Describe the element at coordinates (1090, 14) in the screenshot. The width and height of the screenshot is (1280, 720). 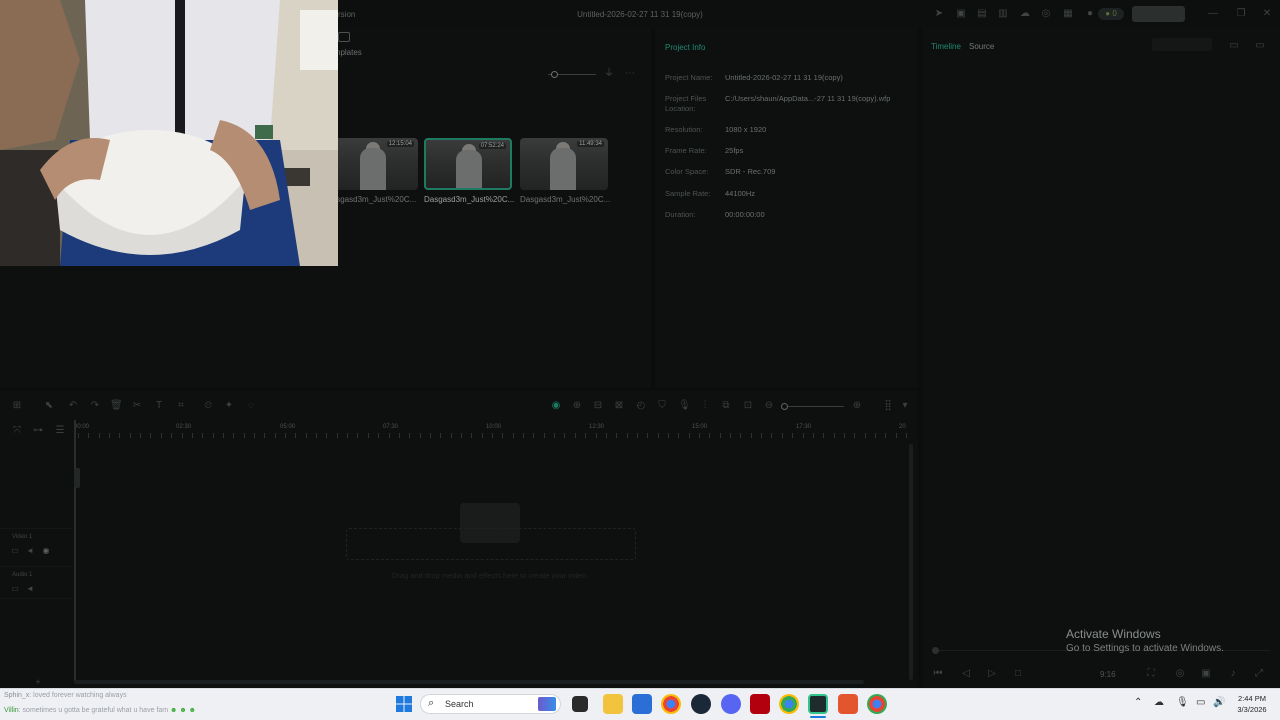
I see `avatar: ●` at that location.